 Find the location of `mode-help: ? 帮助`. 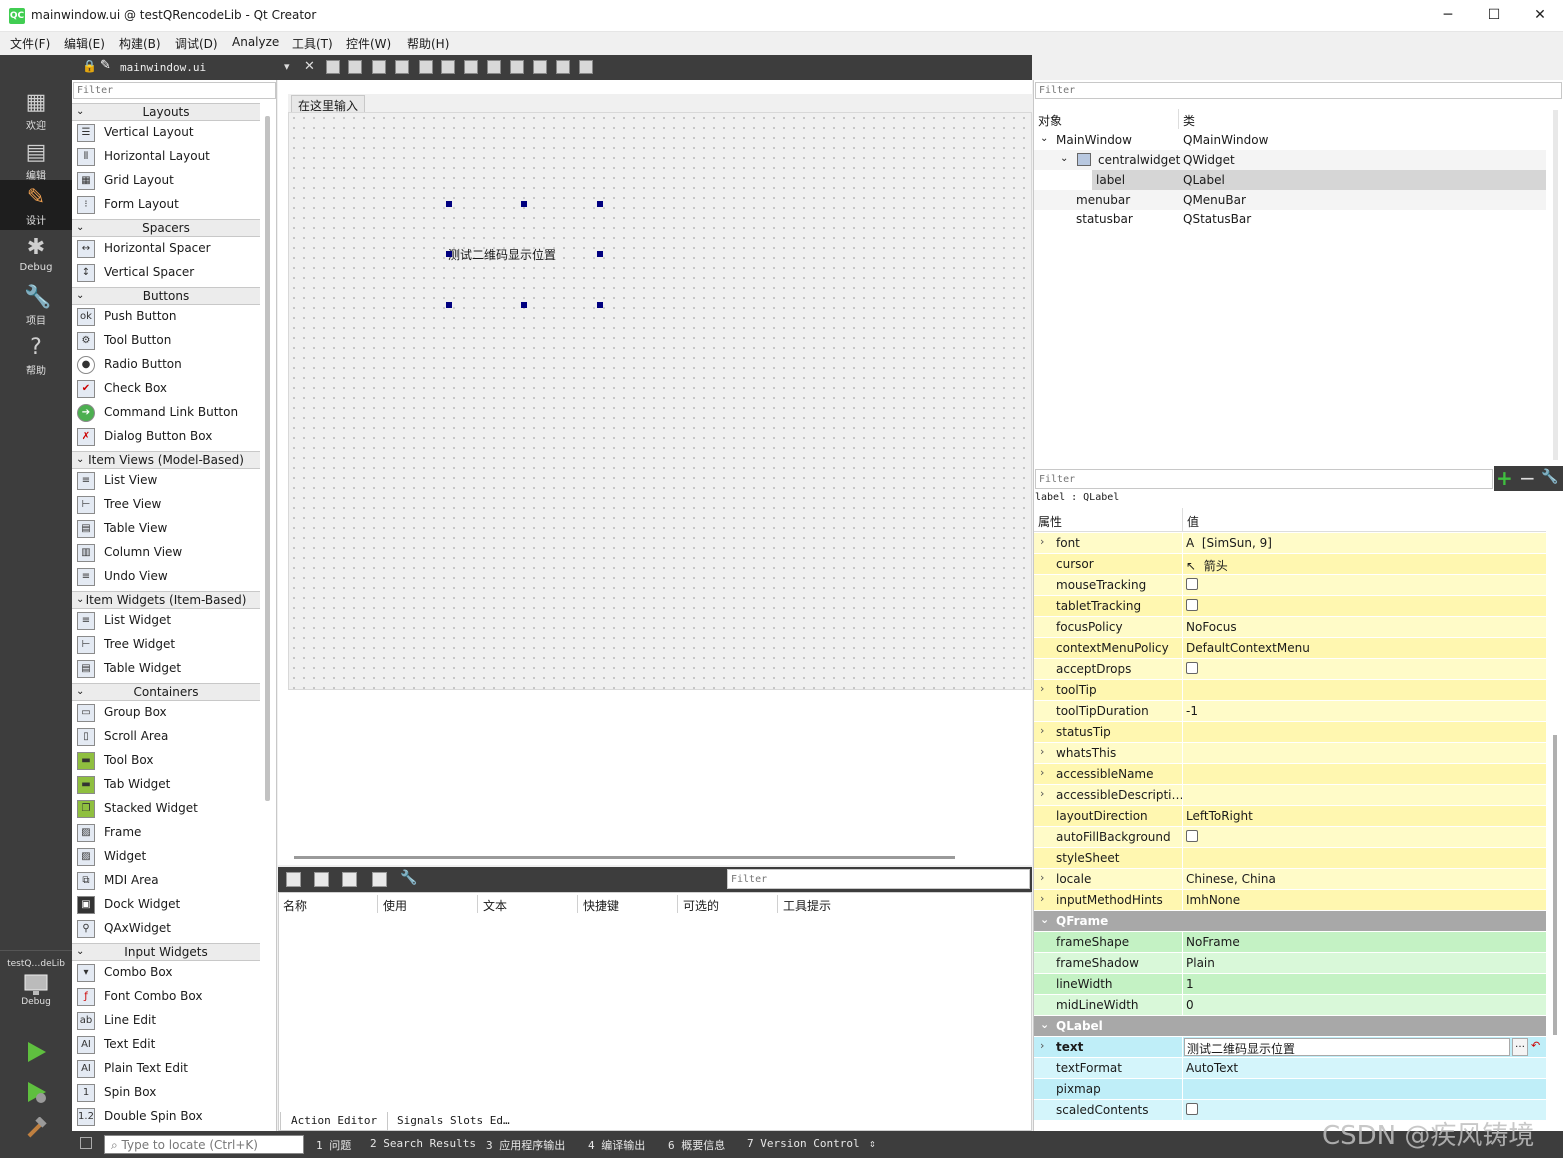

mode-help: ? 帮助 is located at coordinates (36, 355).